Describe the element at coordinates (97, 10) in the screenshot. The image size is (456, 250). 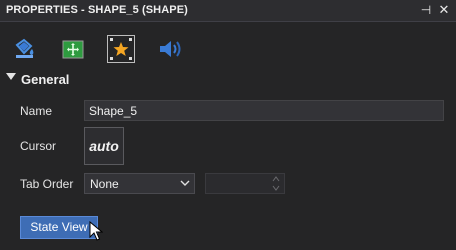
I see `panel-title: PROPERTIES - SHAPE_5 (SHAPE)` at that location.